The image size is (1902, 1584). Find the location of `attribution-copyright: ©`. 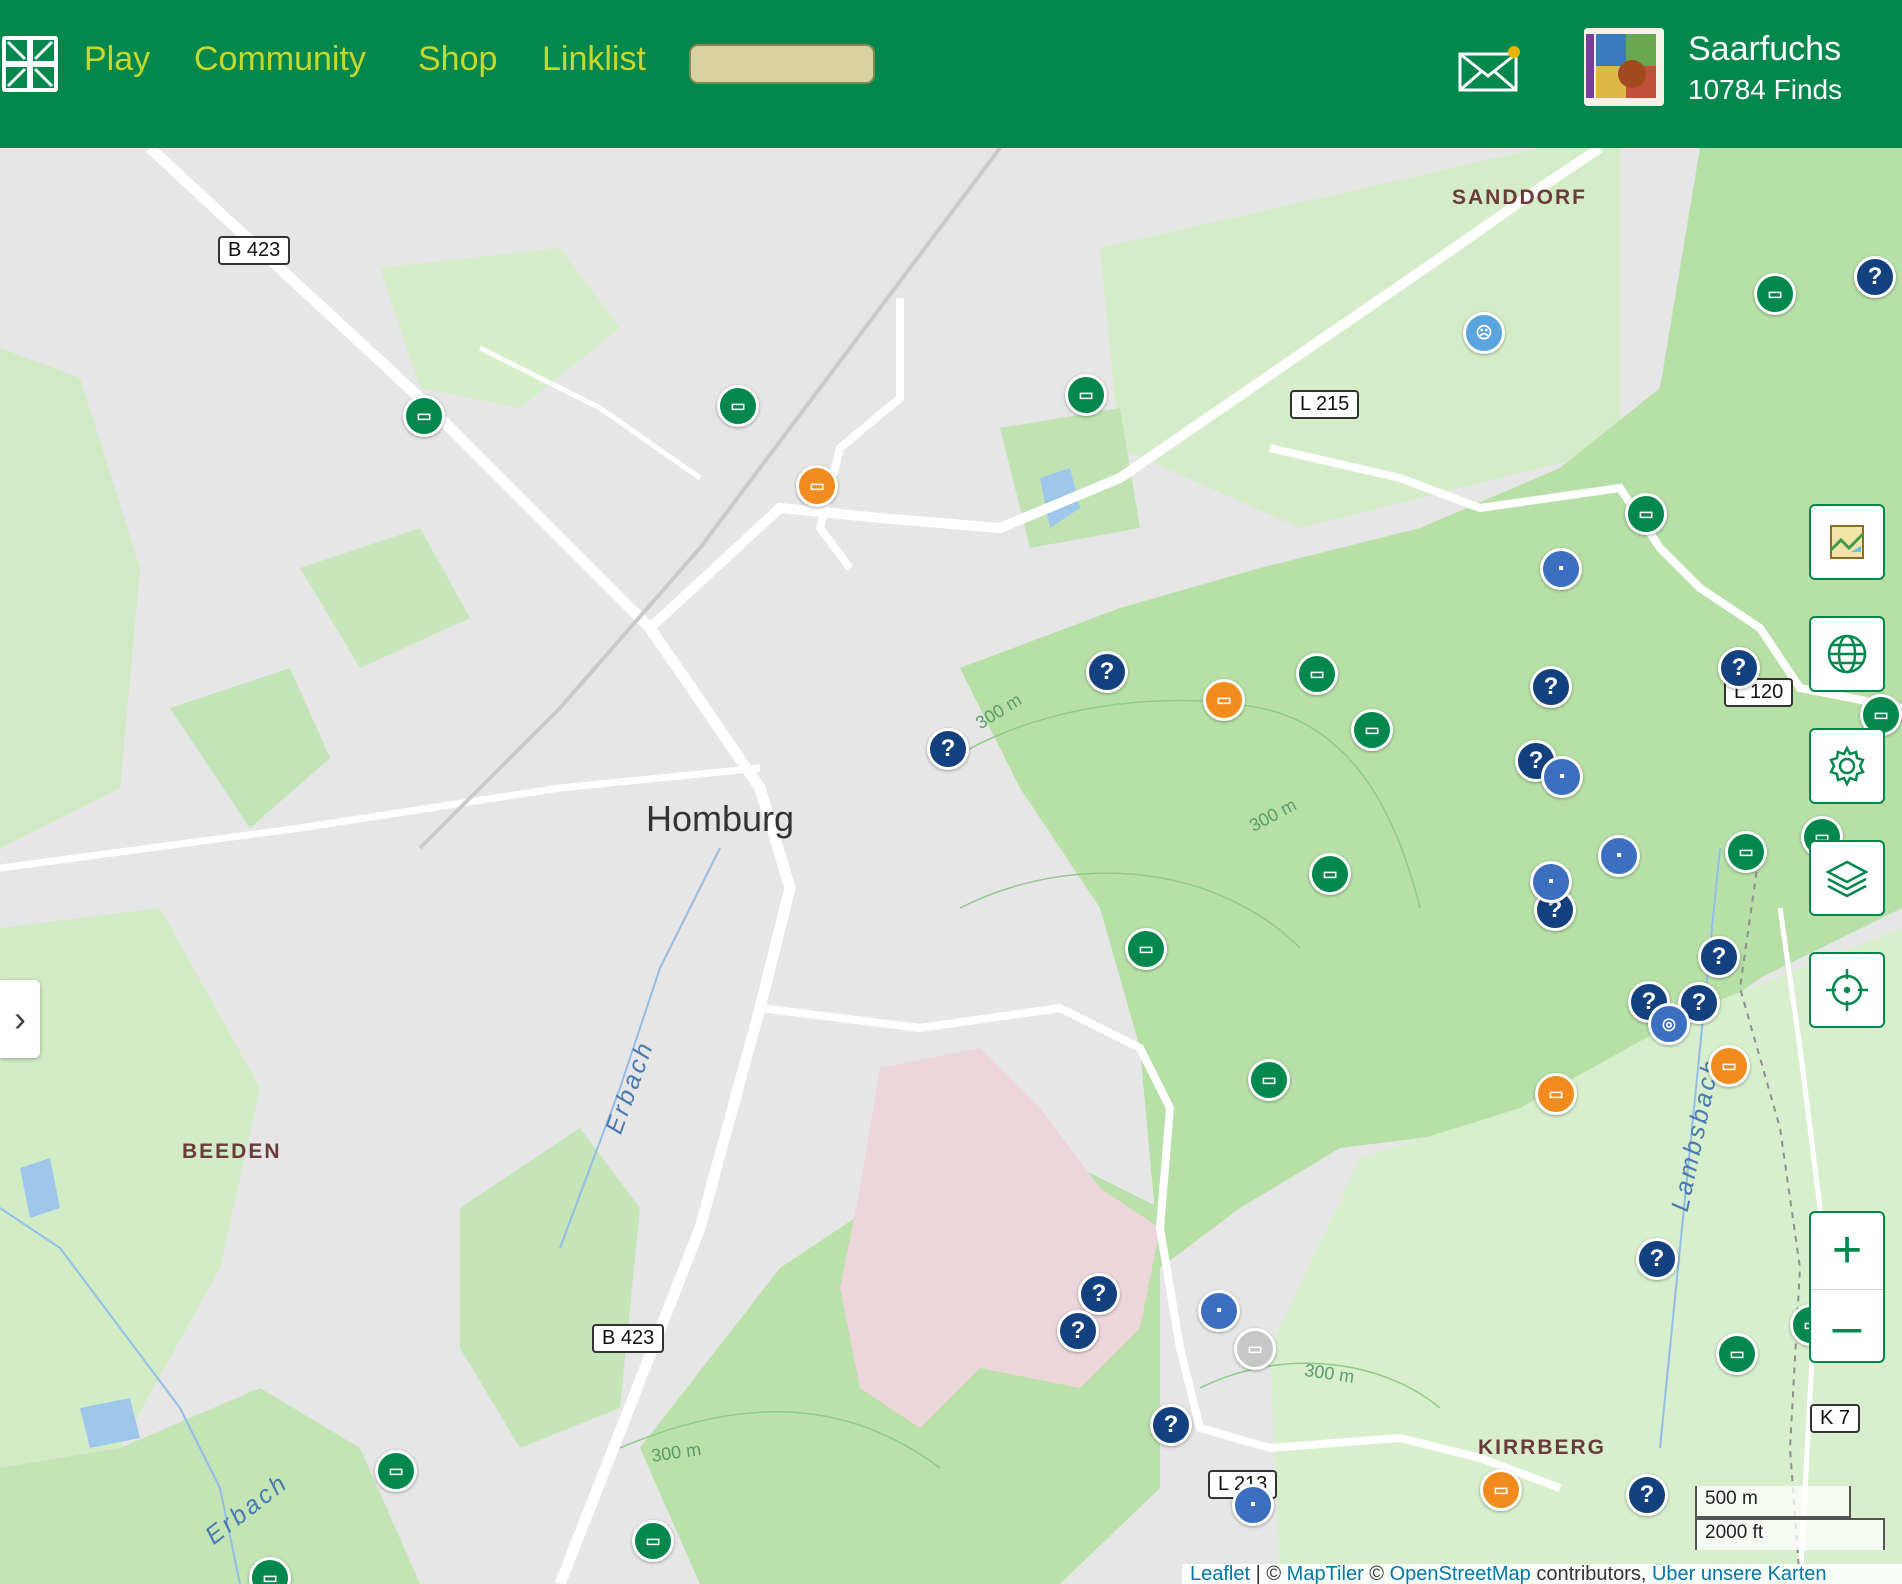

attribution-copyright: © is located at coordinates (1376, 1574).